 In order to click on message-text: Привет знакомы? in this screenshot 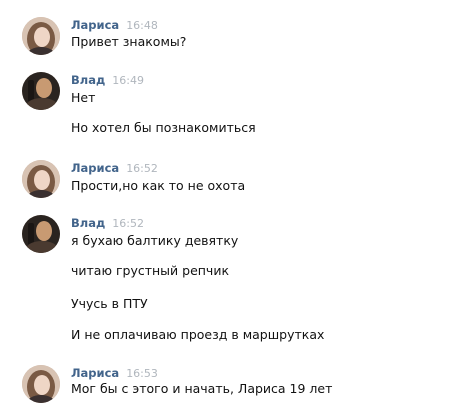, I will do `click(129, 41)`.